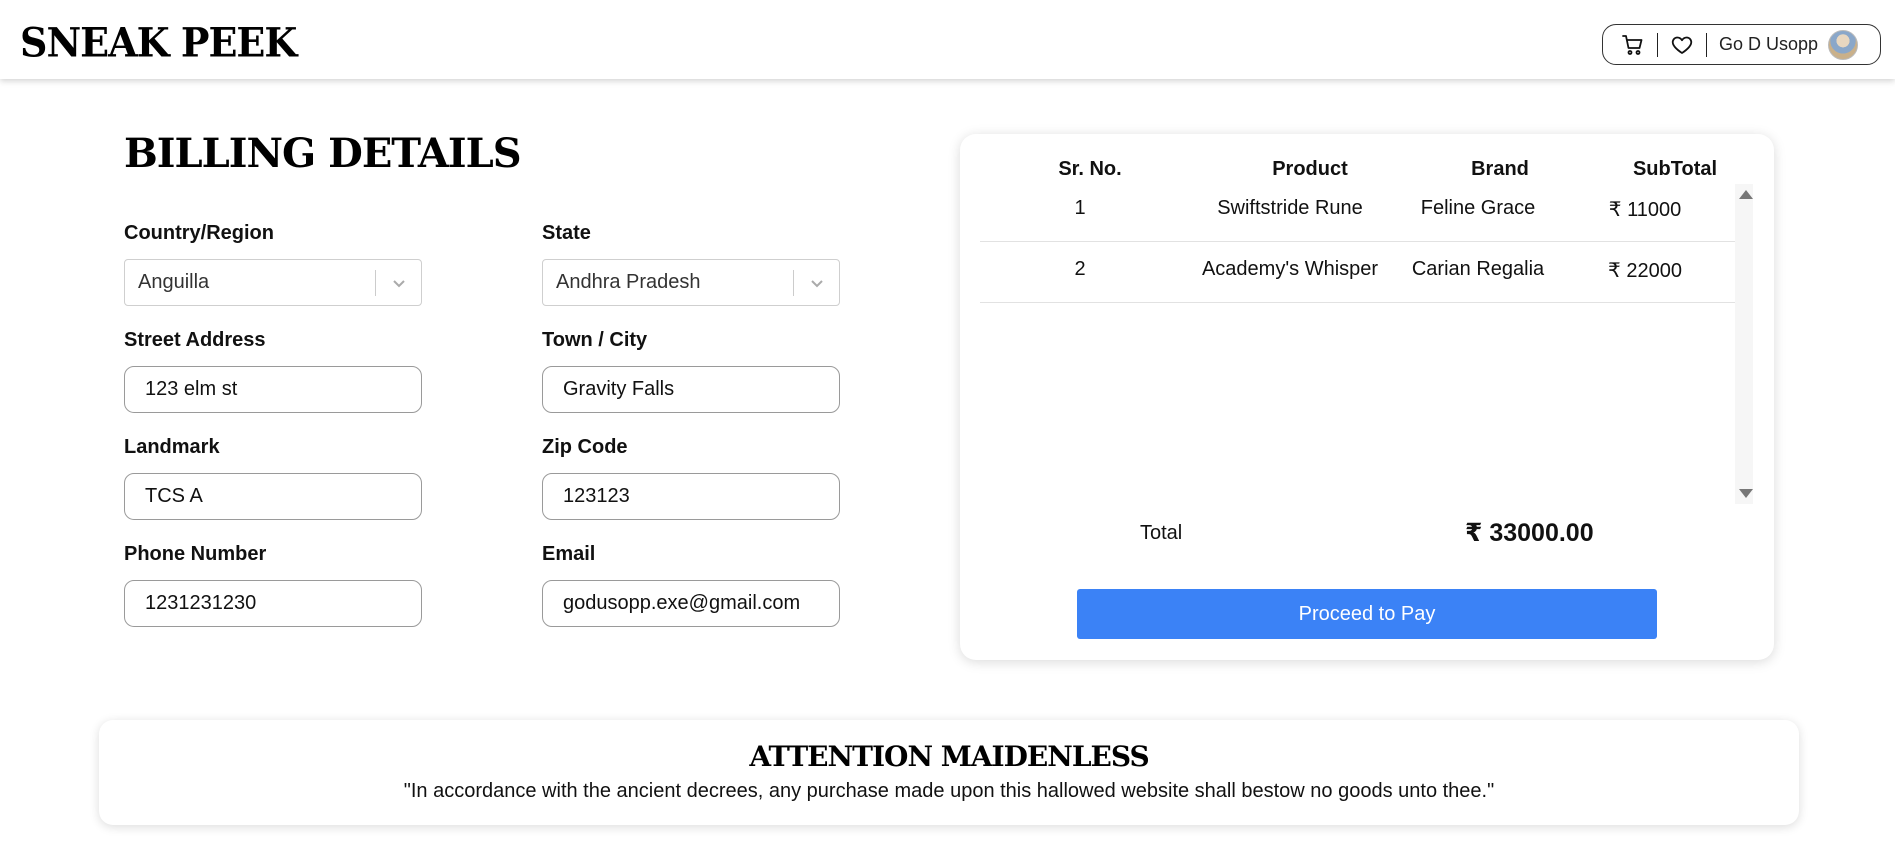 The width and height of the screenshot is (1895, 865). Describe the element at coordinates (1080, 269) in the screenshot. I see `cell-sr-no: 2` at that location.